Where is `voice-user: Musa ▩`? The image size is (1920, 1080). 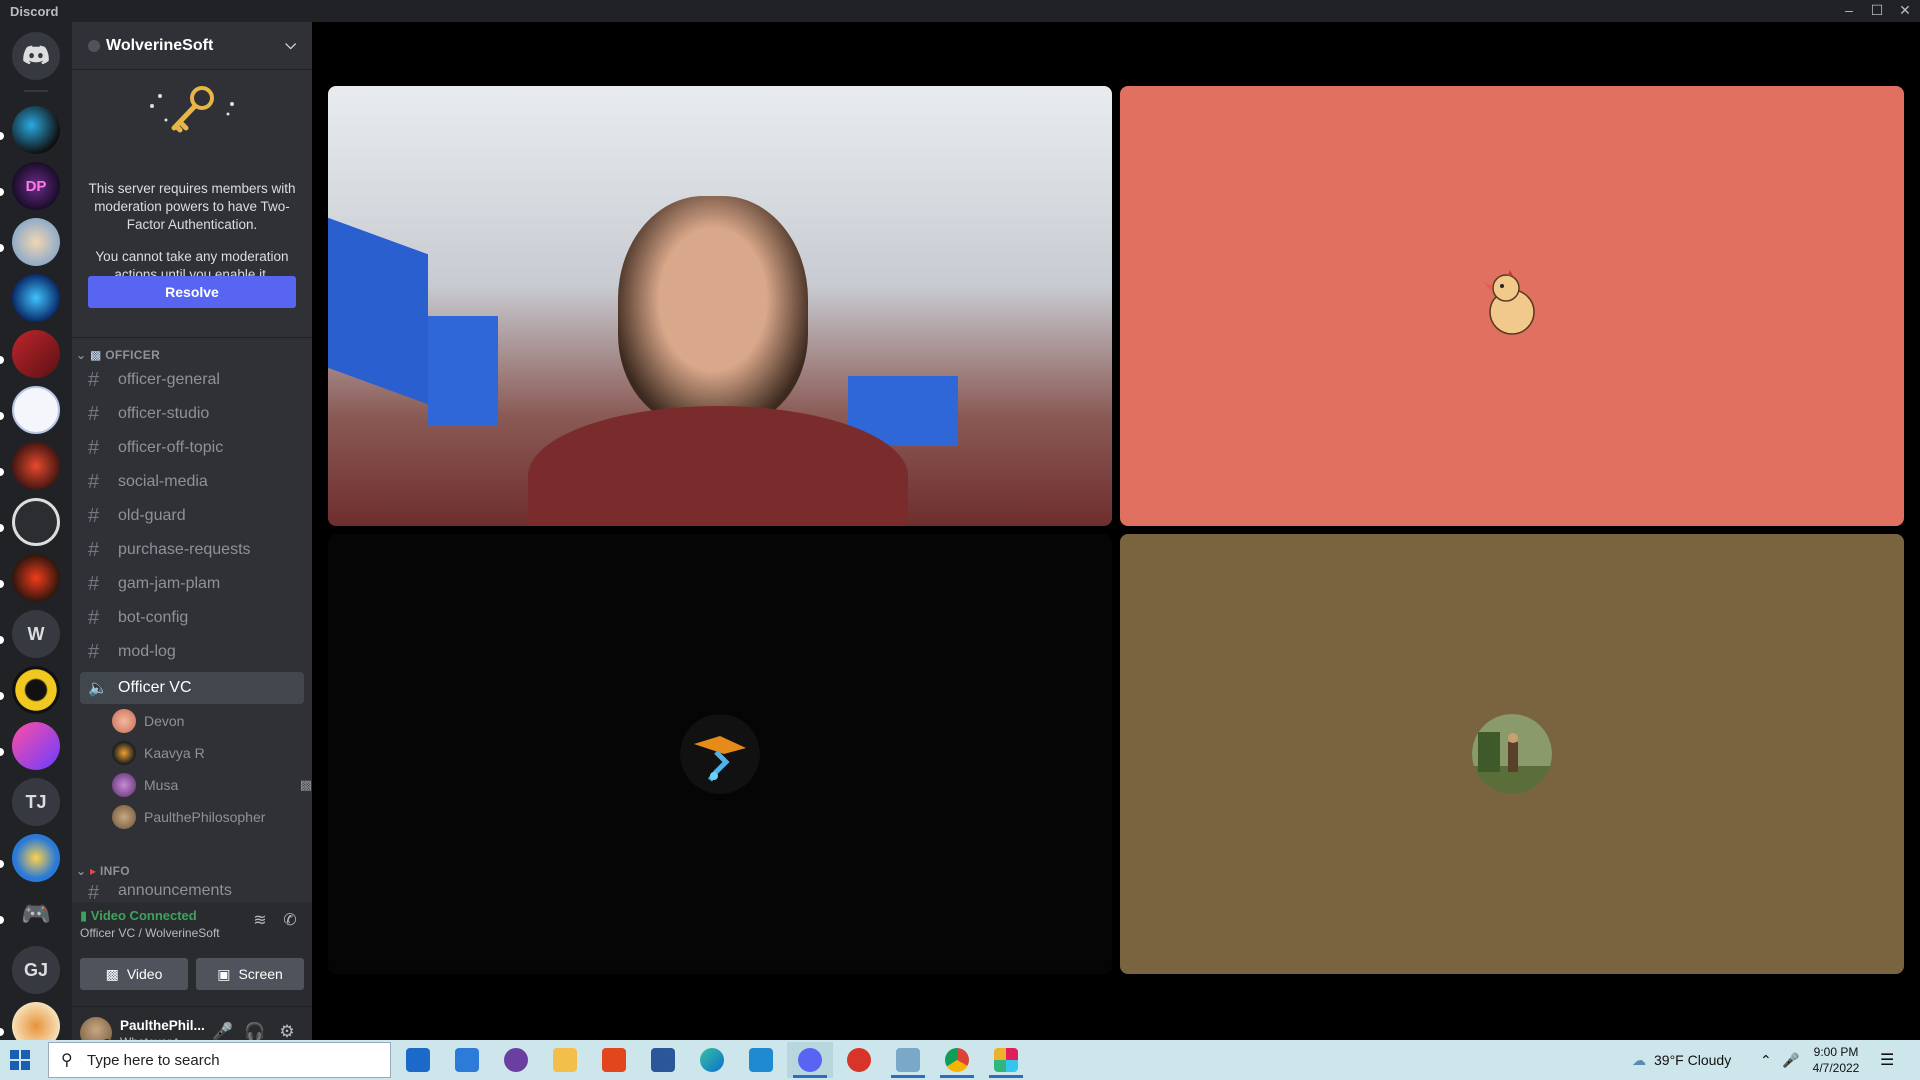 voice-user: Musa ▩ is located at coordinates (212, 785).